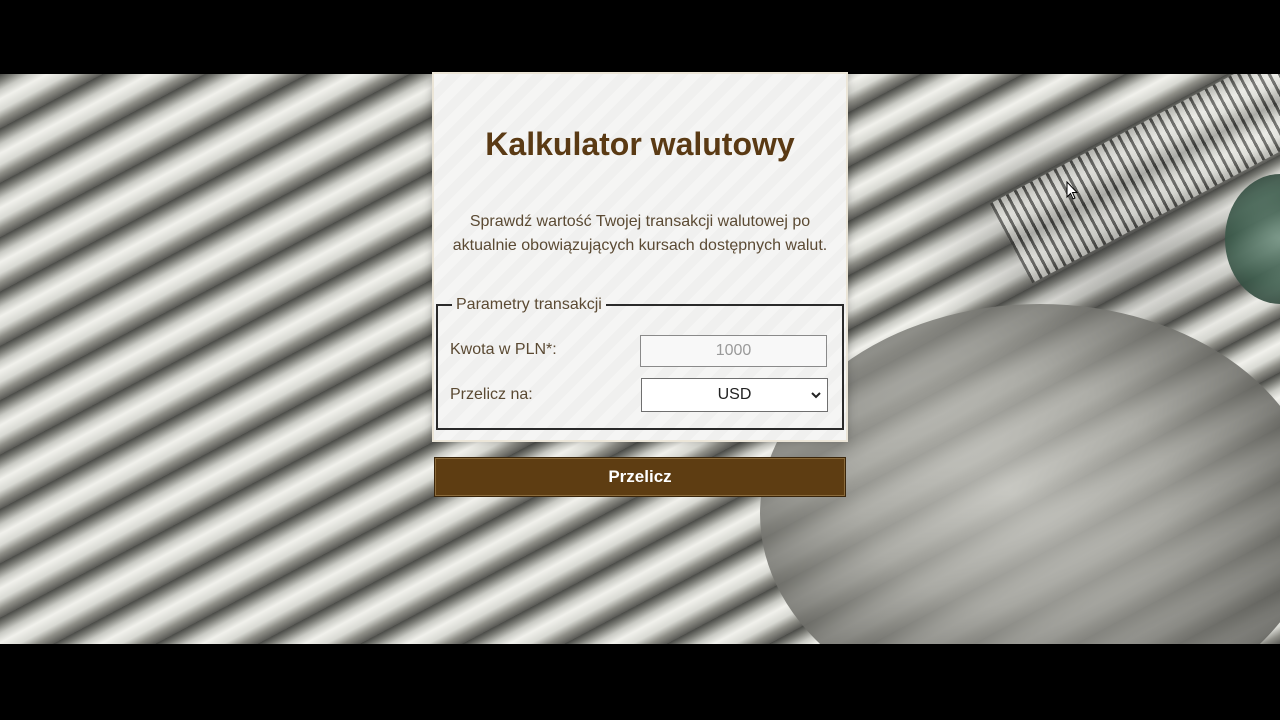 The height and width of the screenshot is (720, 1280). I want to click on currency-select: USD, so click(734, 395).